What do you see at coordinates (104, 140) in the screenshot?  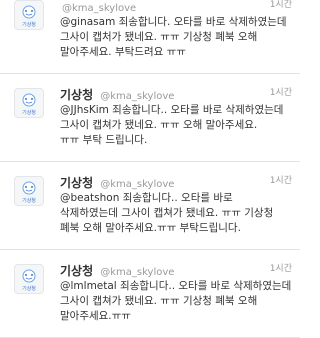 I see `tweet-line: ㅠㅠ 부탁 드립니다.` at bounding box center [104, 140].